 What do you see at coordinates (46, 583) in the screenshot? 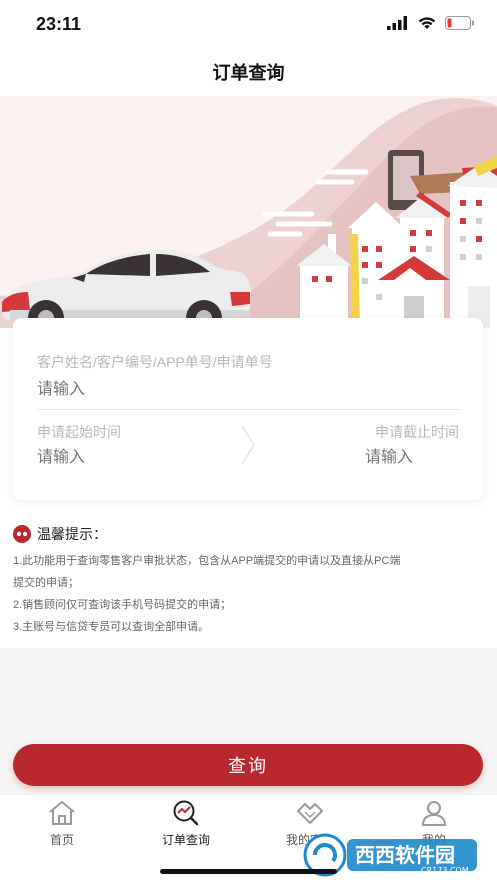
I see `tips-line: 提交的申请；` at bounding box center [46, 583].